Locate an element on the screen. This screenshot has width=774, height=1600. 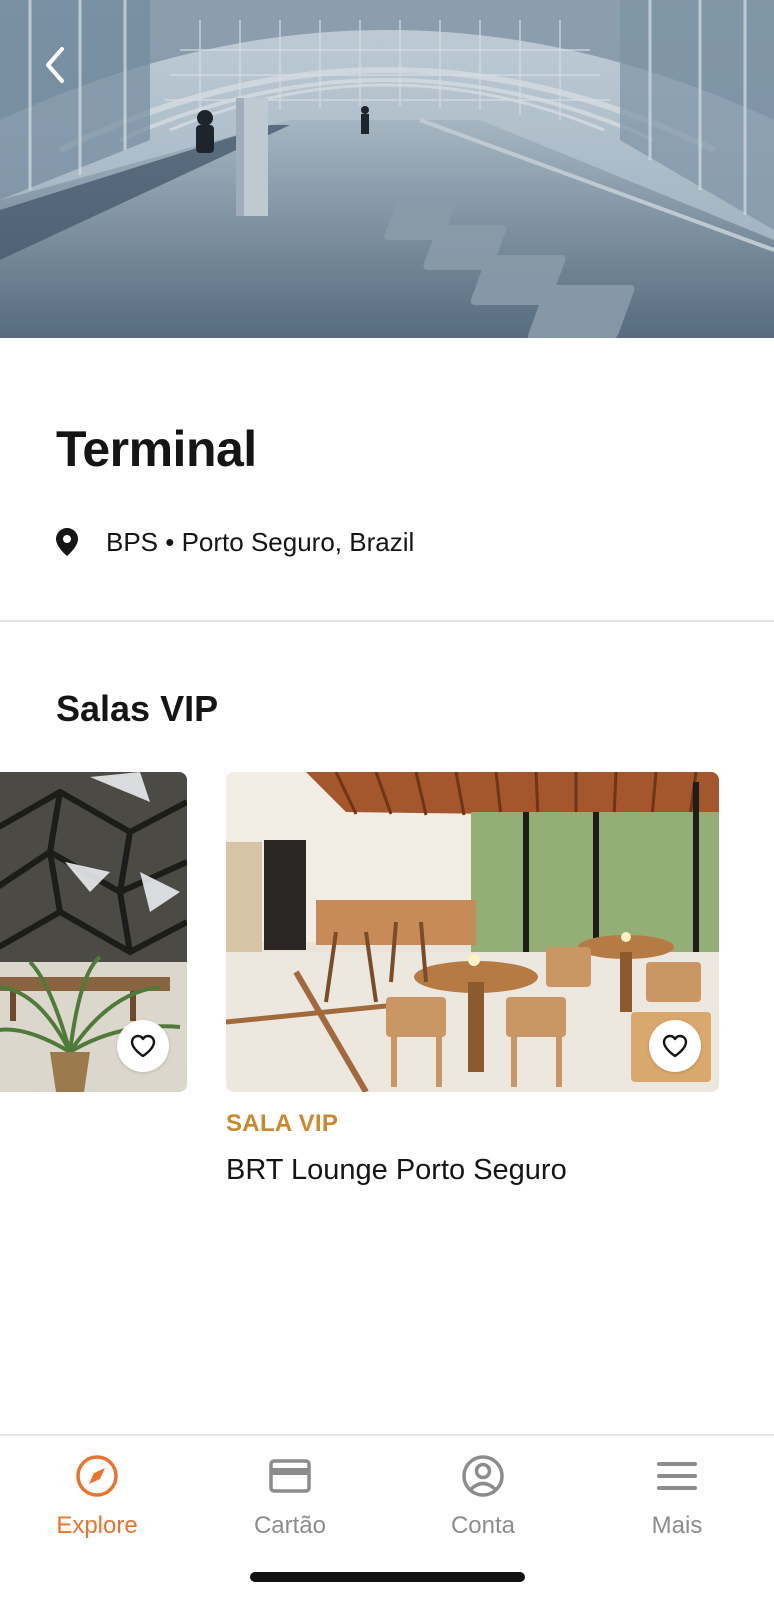
location-pin-icon is located at coordinates (71, 542).